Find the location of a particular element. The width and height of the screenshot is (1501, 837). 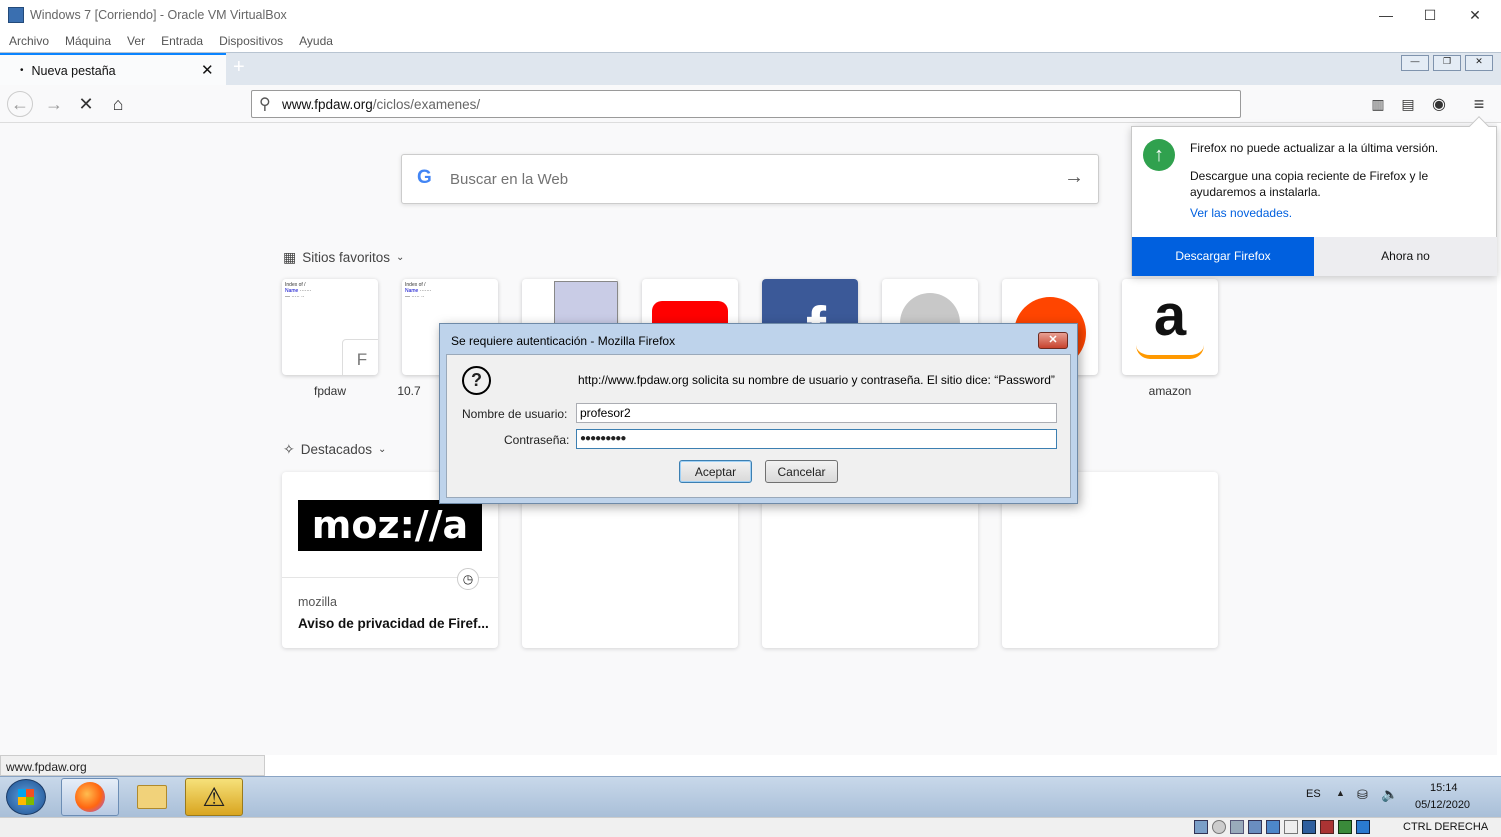

clock-icon: ◷ is located at coordinates (468, 579).